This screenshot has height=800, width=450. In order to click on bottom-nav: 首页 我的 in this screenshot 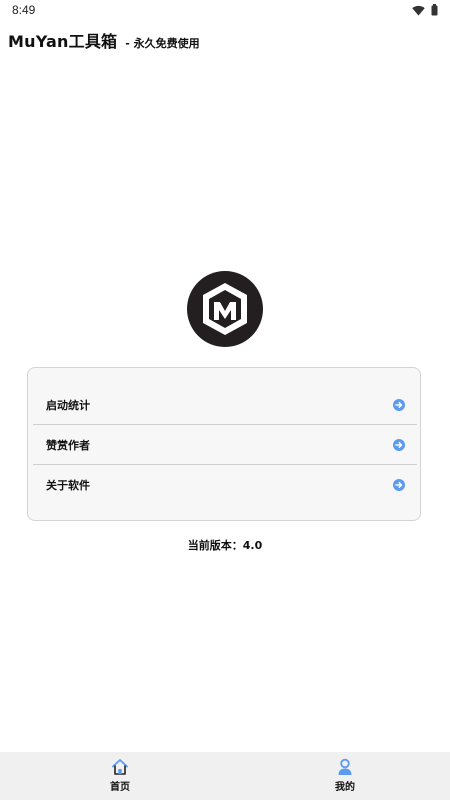, I will do `click(225, 776)`.